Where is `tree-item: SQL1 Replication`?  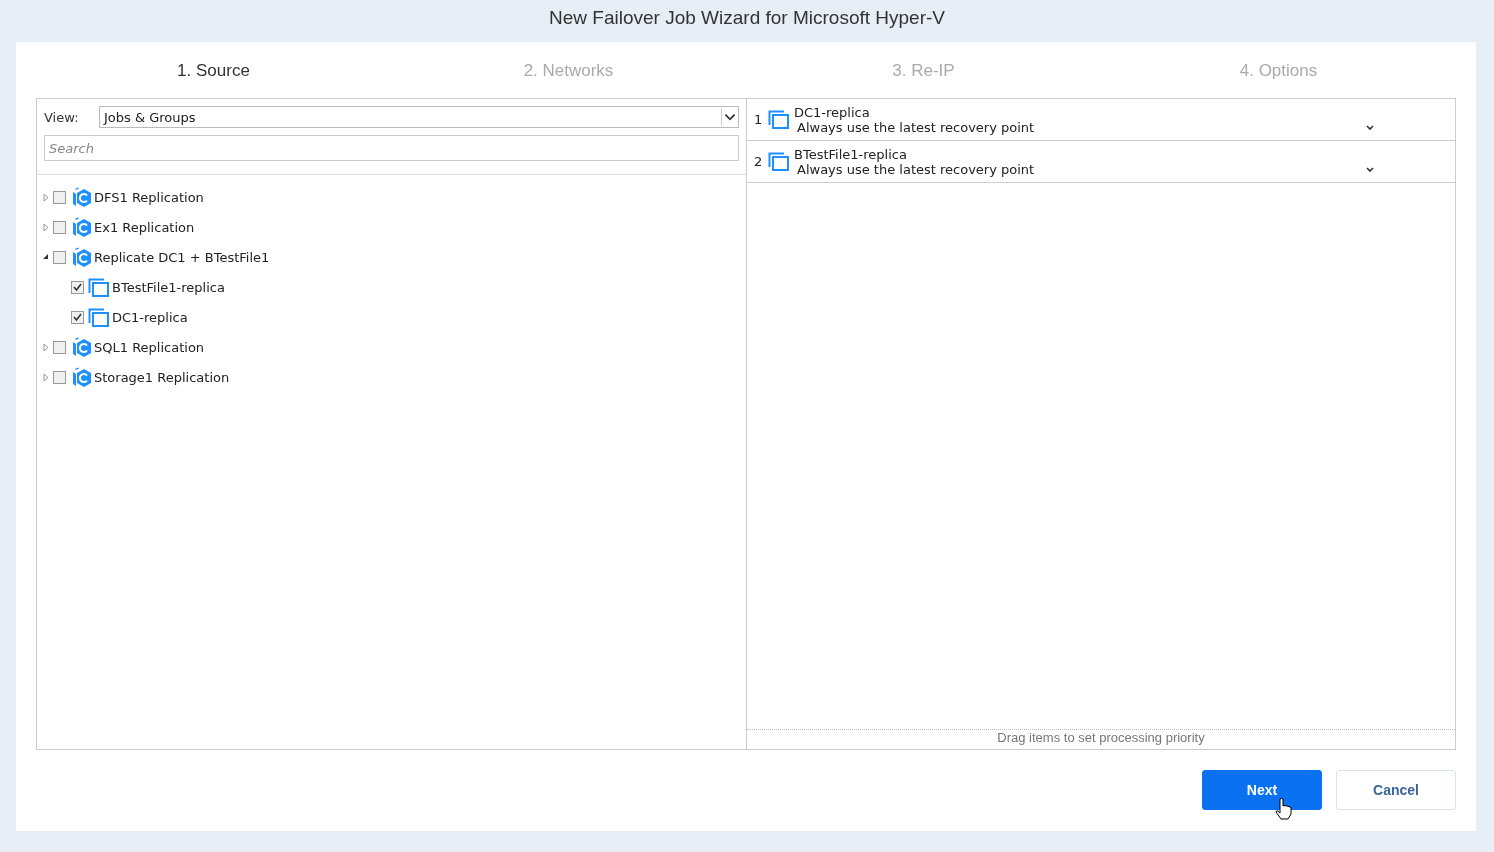
tree-item: SQL1 Replication is located at coordinates (149, 347).